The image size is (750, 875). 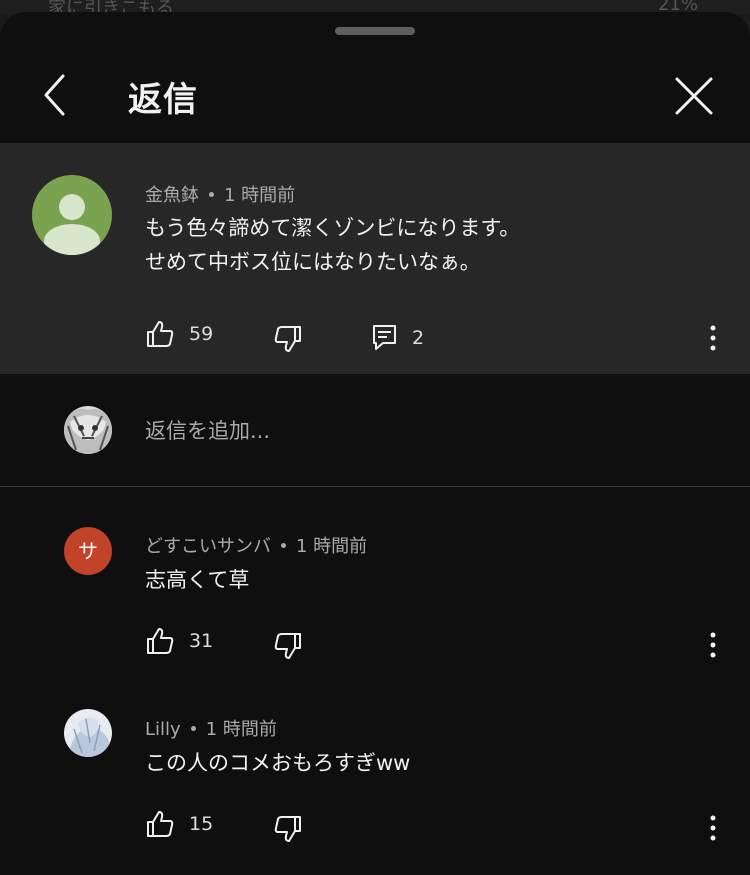 I want to click on sheet-header: 返信, so click(x=375, y=95).